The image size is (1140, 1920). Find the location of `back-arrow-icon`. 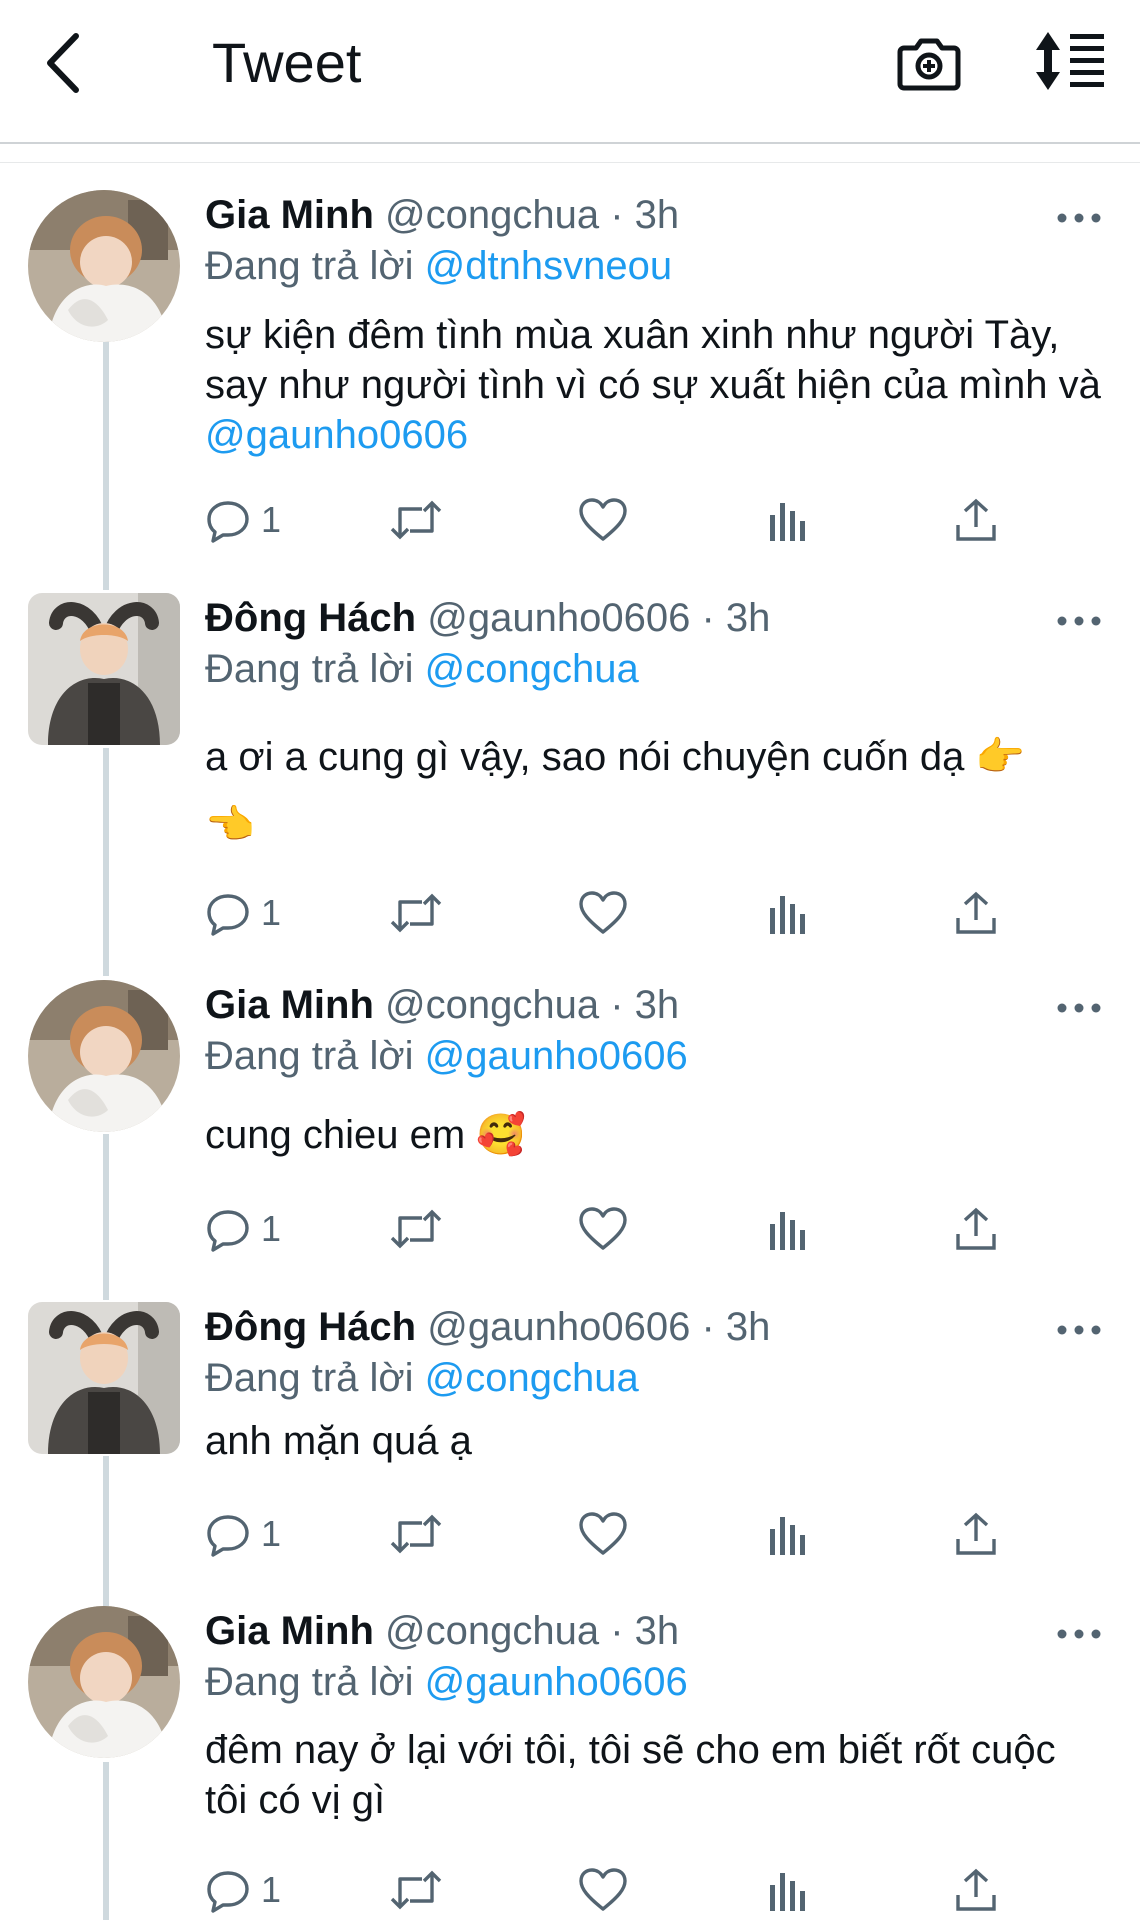

back-arrow-icon is located at coordinates (65, 63).